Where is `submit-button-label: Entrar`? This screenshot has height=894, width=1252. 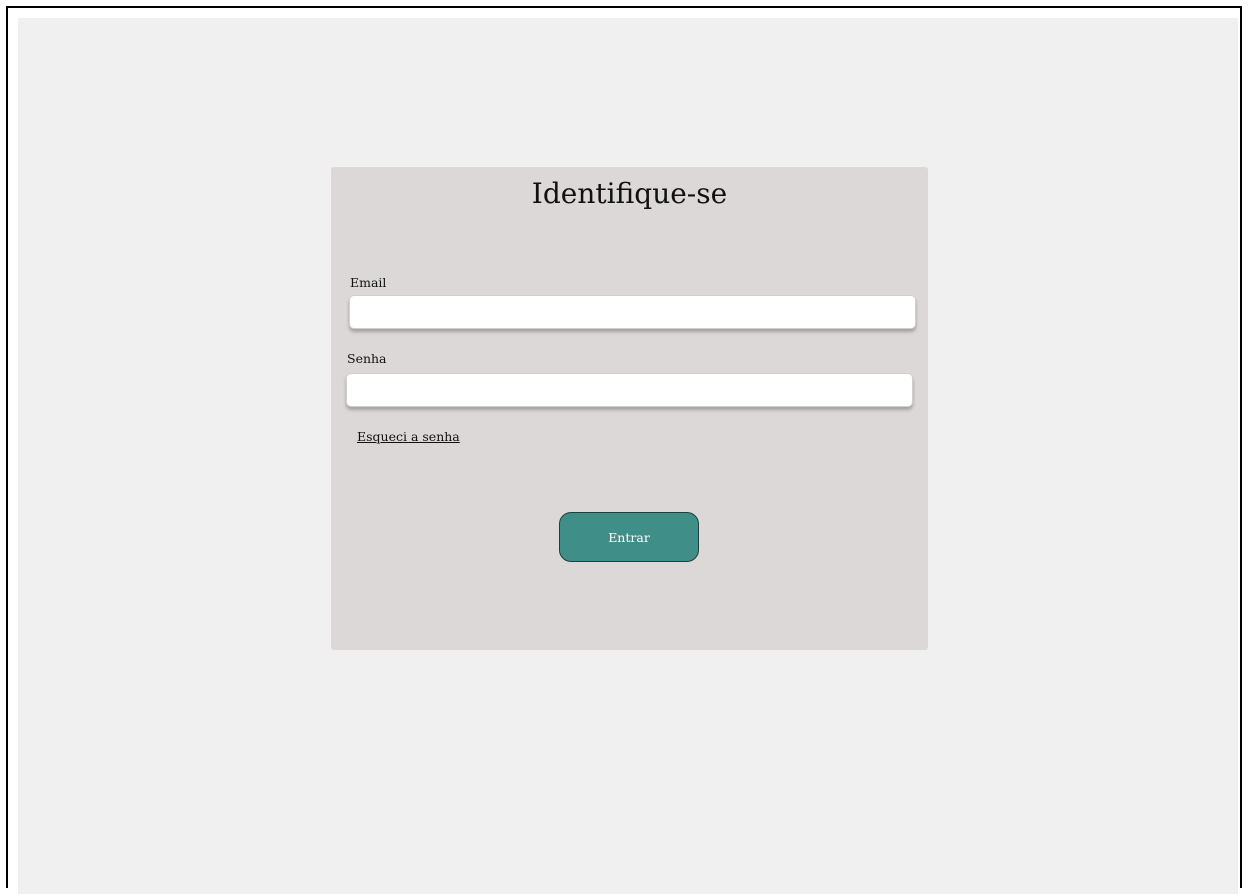
submit-button-label: Entrar is located at coordinates (629, 537).